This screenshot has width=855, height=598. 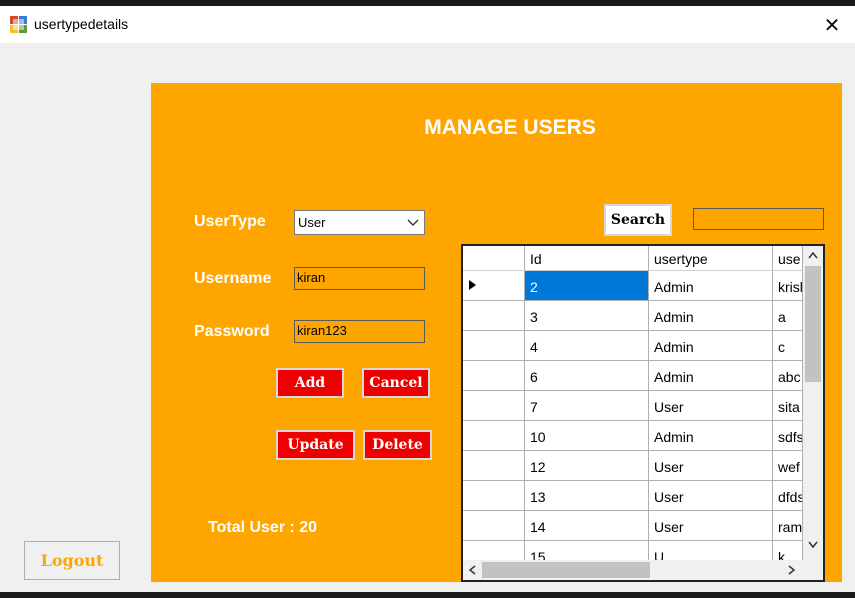 I want to click on cell-id: 4, so click(x=587, y=346).